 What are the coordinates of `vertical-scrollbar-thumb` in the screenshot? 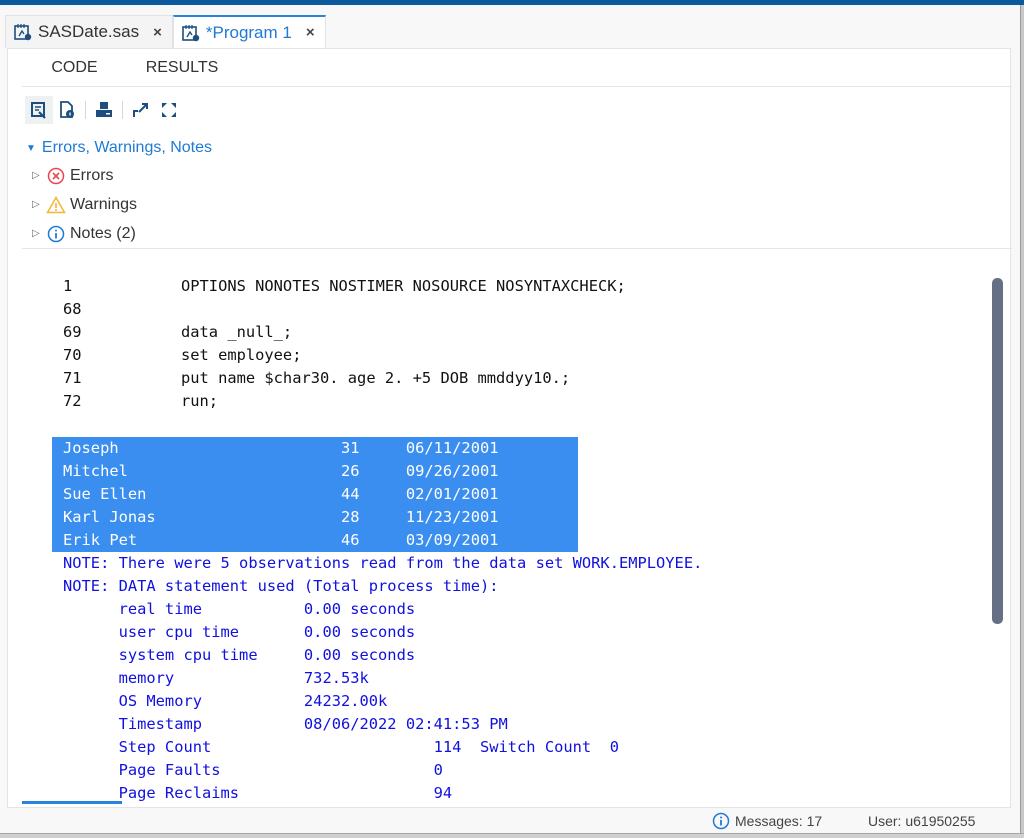 It's located at (997, 451).